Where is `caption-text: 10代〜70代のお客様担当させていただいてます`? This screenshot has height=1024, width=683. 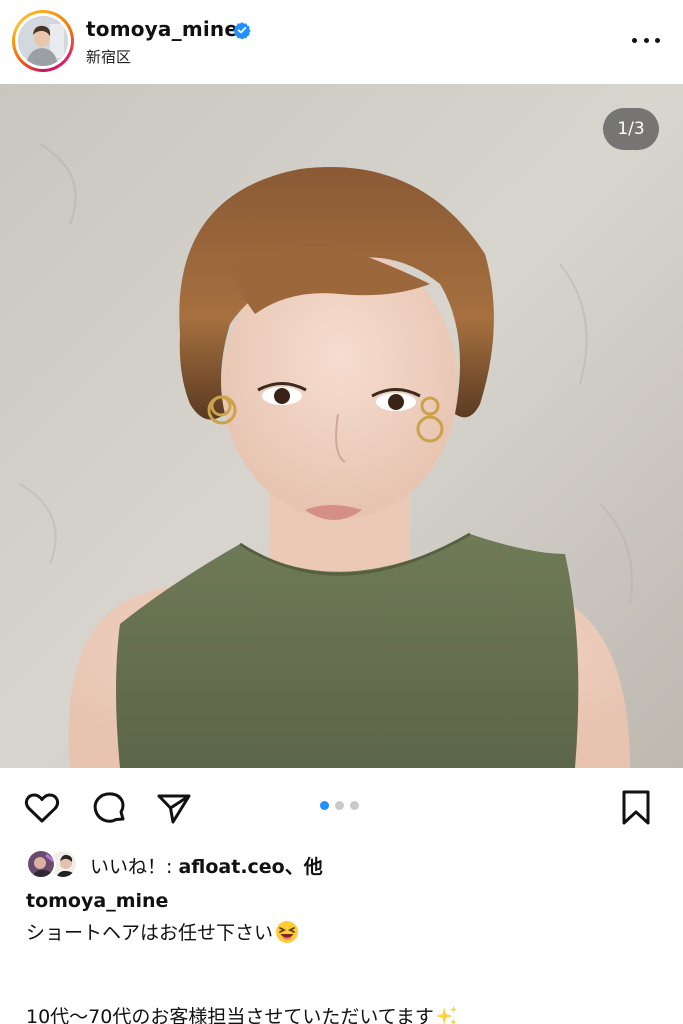
caption-text: 10代〜70代のお客様担当させていただいてます is located at coordinates (230, 1015).